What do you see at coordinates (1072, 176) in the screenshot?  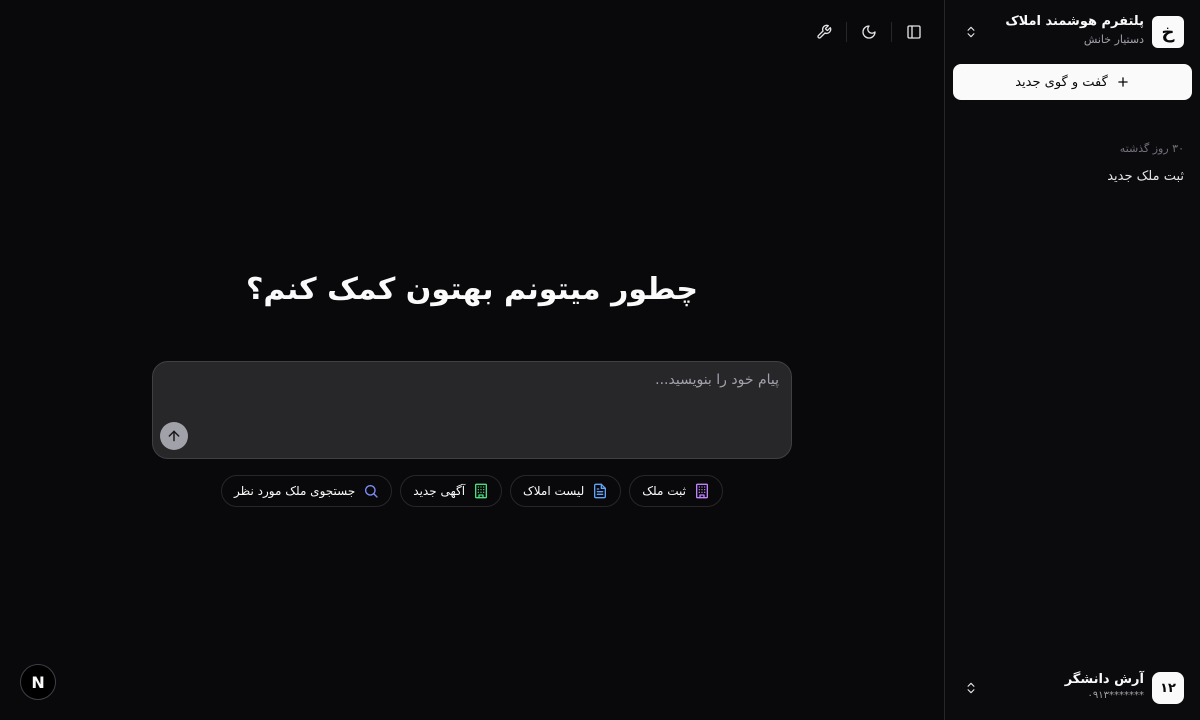 I see `history-item: ثبت ملک جدید` at bounding box center [1072, 176].